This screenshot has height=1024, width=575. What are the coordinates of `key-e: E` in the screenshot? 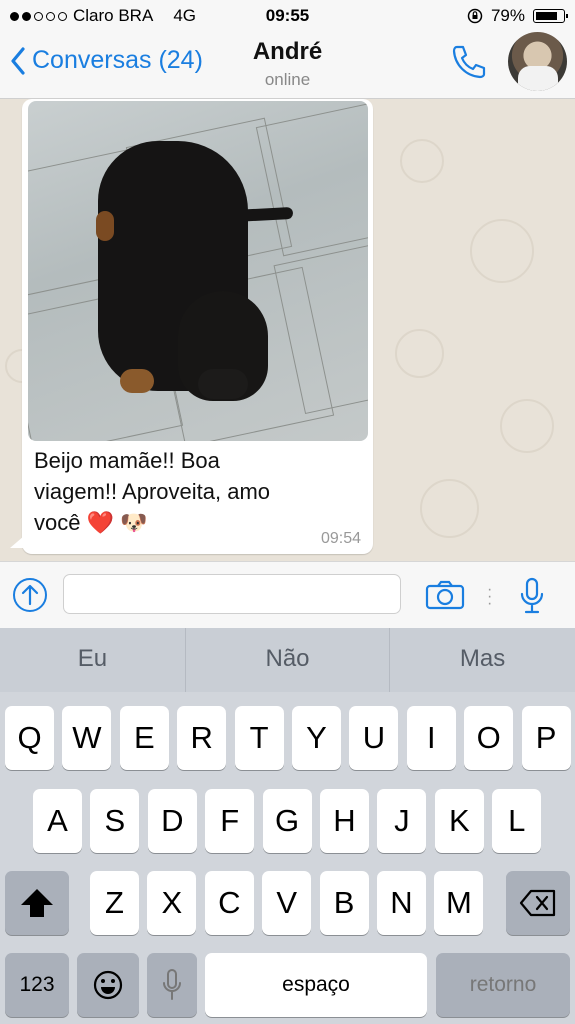 It's located at (144, 738).